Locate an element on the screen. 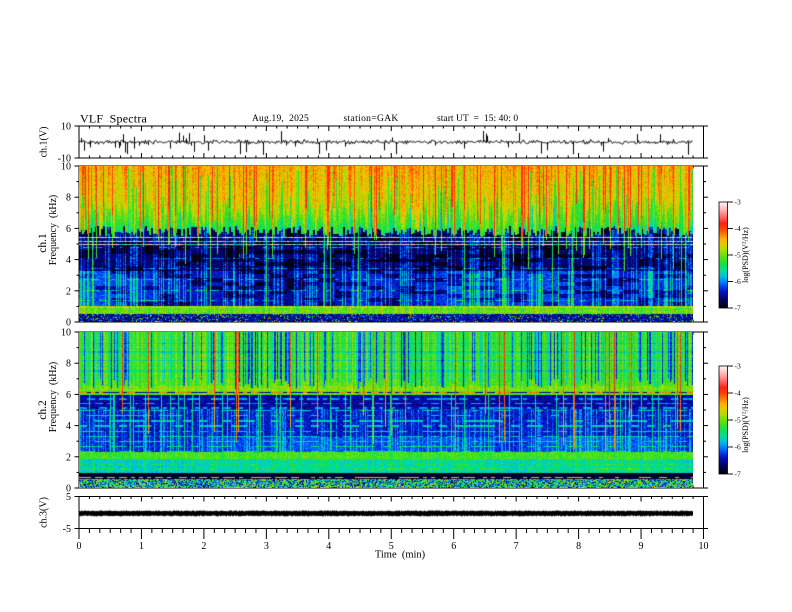 The image size is (792, 612). svg-text: VLF Spectra is located at coordinates (114, 119).